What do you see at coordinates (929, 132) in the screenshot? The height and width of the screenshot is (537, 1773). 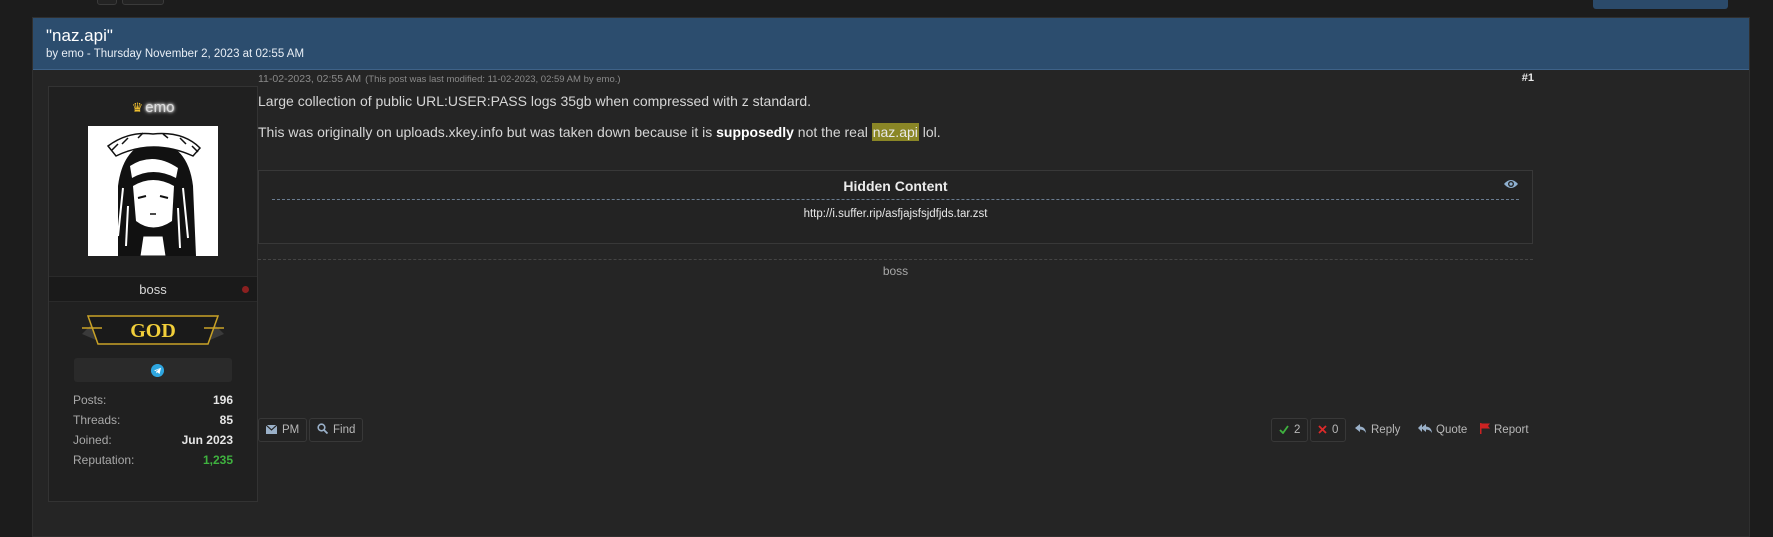 I see `post-text: lol.` at bounding box center [929, 132].